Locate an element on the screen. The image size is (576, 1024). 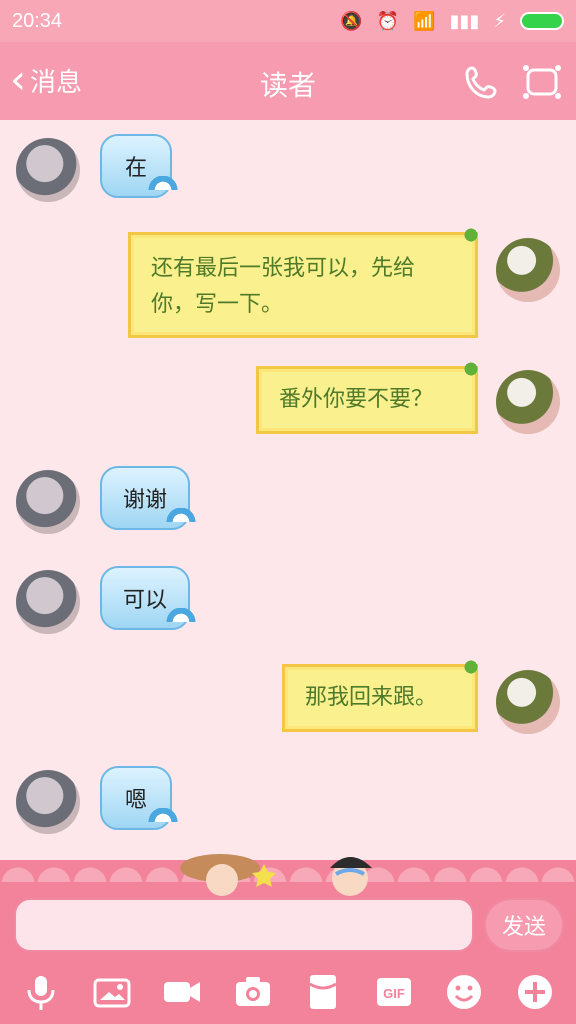
emoji-icon is located at coordinates (464, 992).